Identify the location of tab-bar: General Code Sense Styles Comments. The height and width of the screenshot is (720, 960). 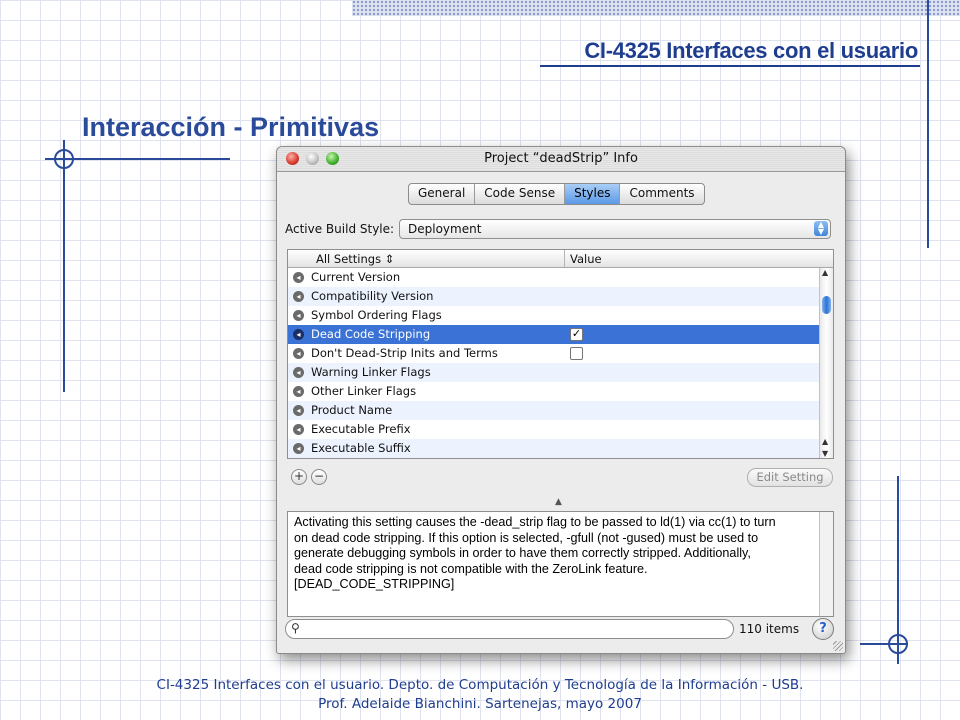
(556, 194).